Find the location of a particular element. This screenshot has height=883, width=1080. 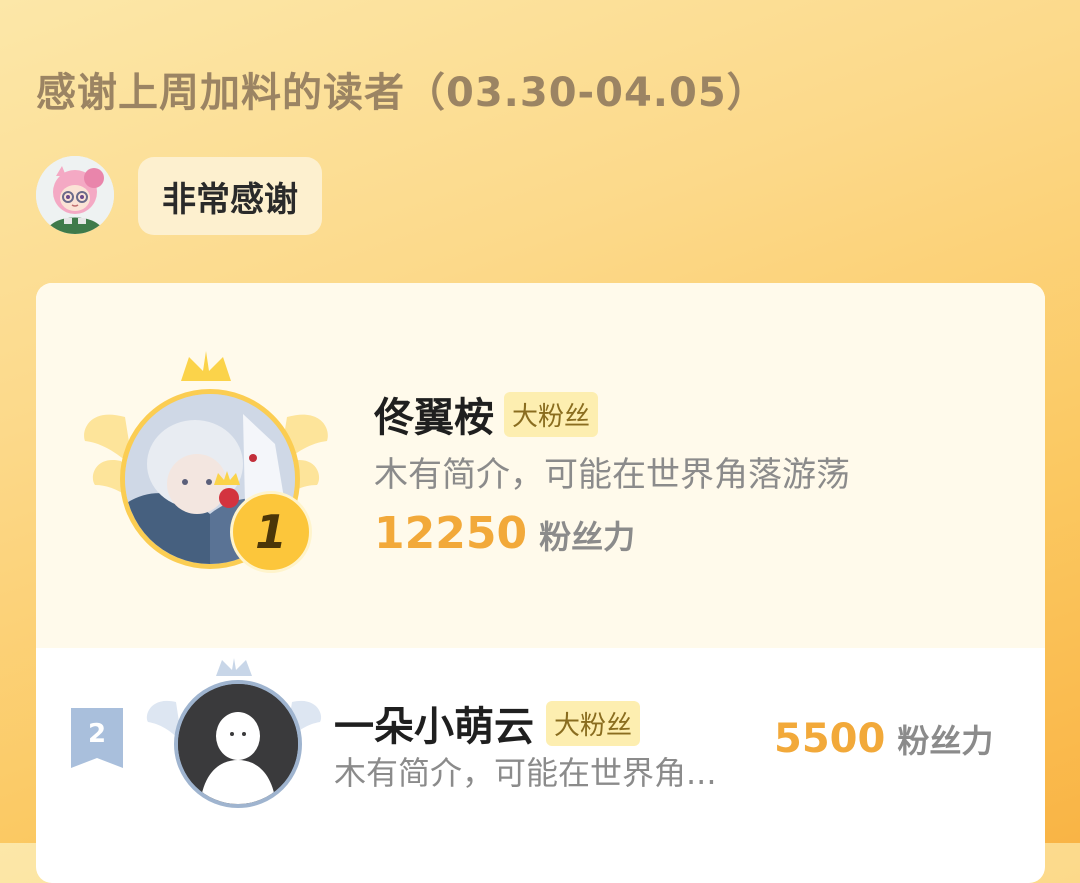

user-name-row: 佟翼桉 大粉丝 is located at coordinates (486, 414).